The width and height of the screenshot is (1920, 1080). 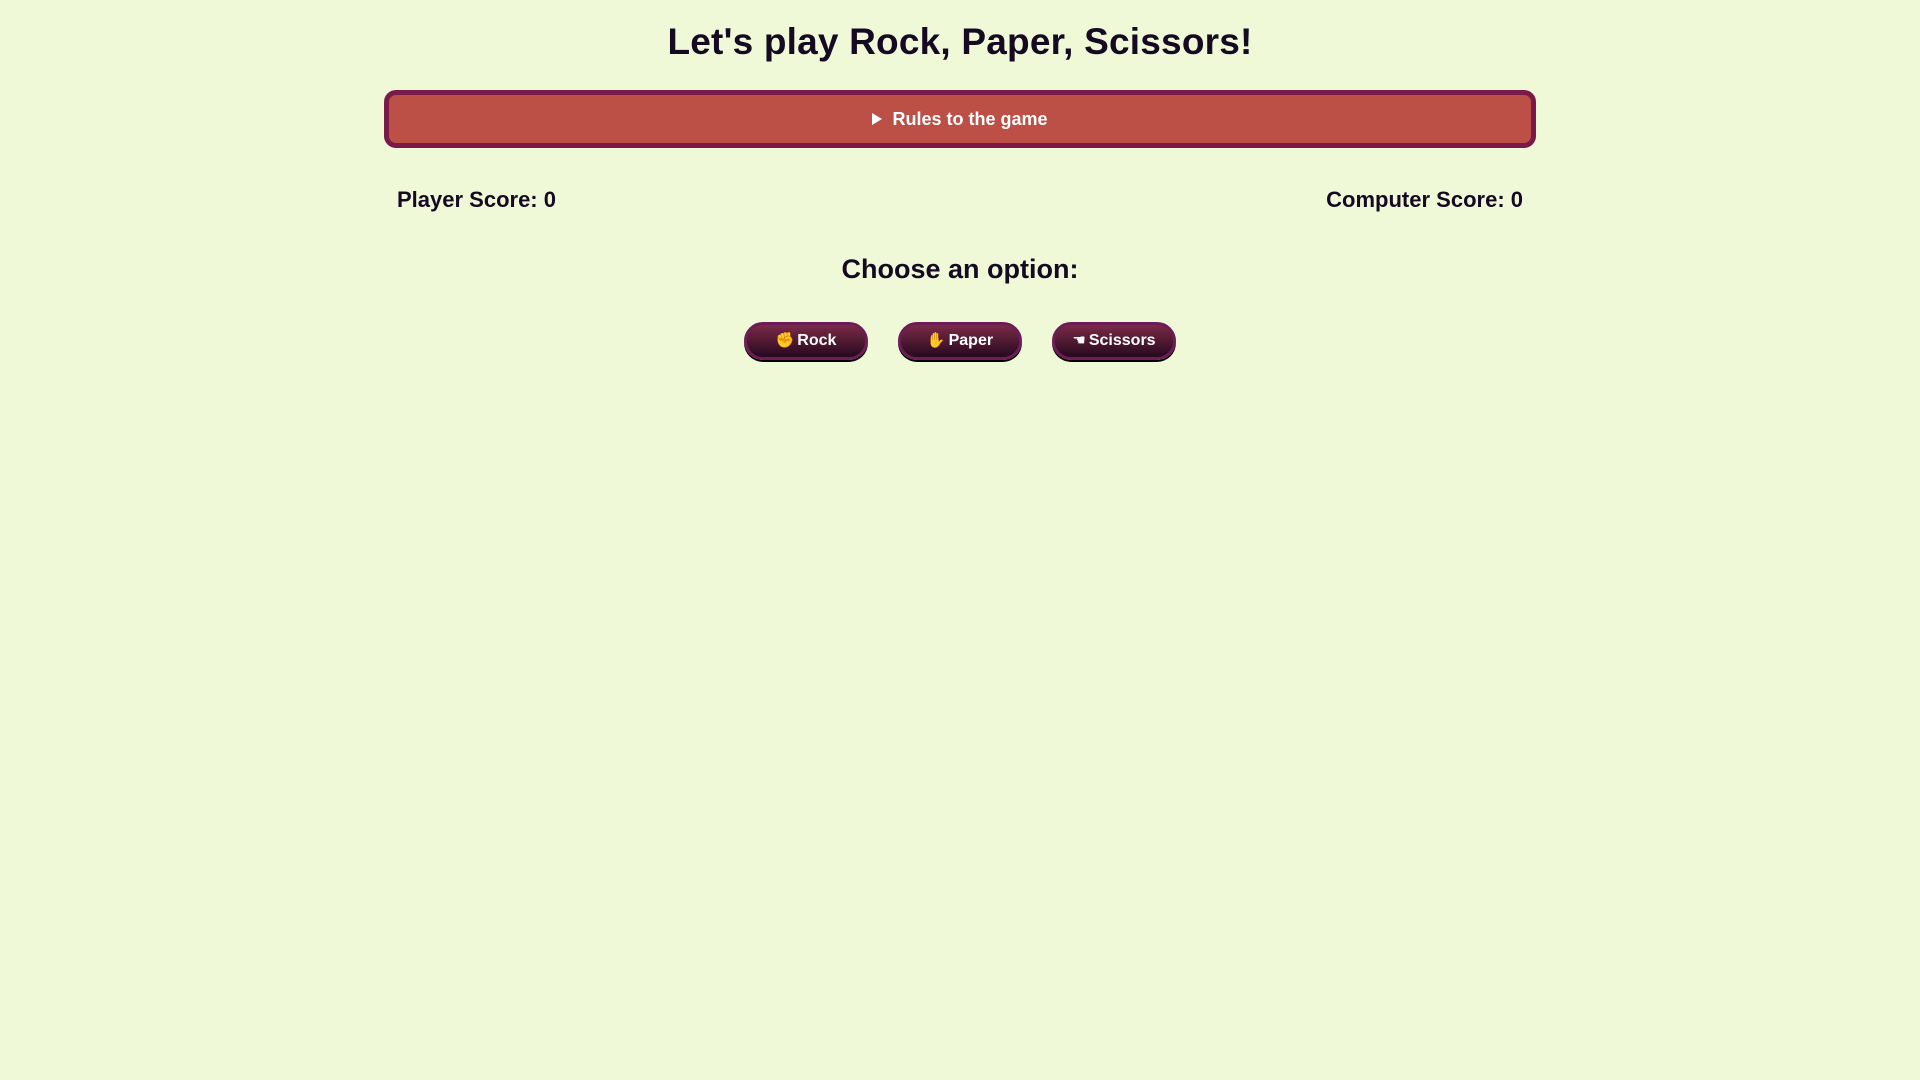 What do you see at coordinates (936, 340) in the screenshot?
I see `raised-hand-icon: ✋` at bounding box center [936, 340].